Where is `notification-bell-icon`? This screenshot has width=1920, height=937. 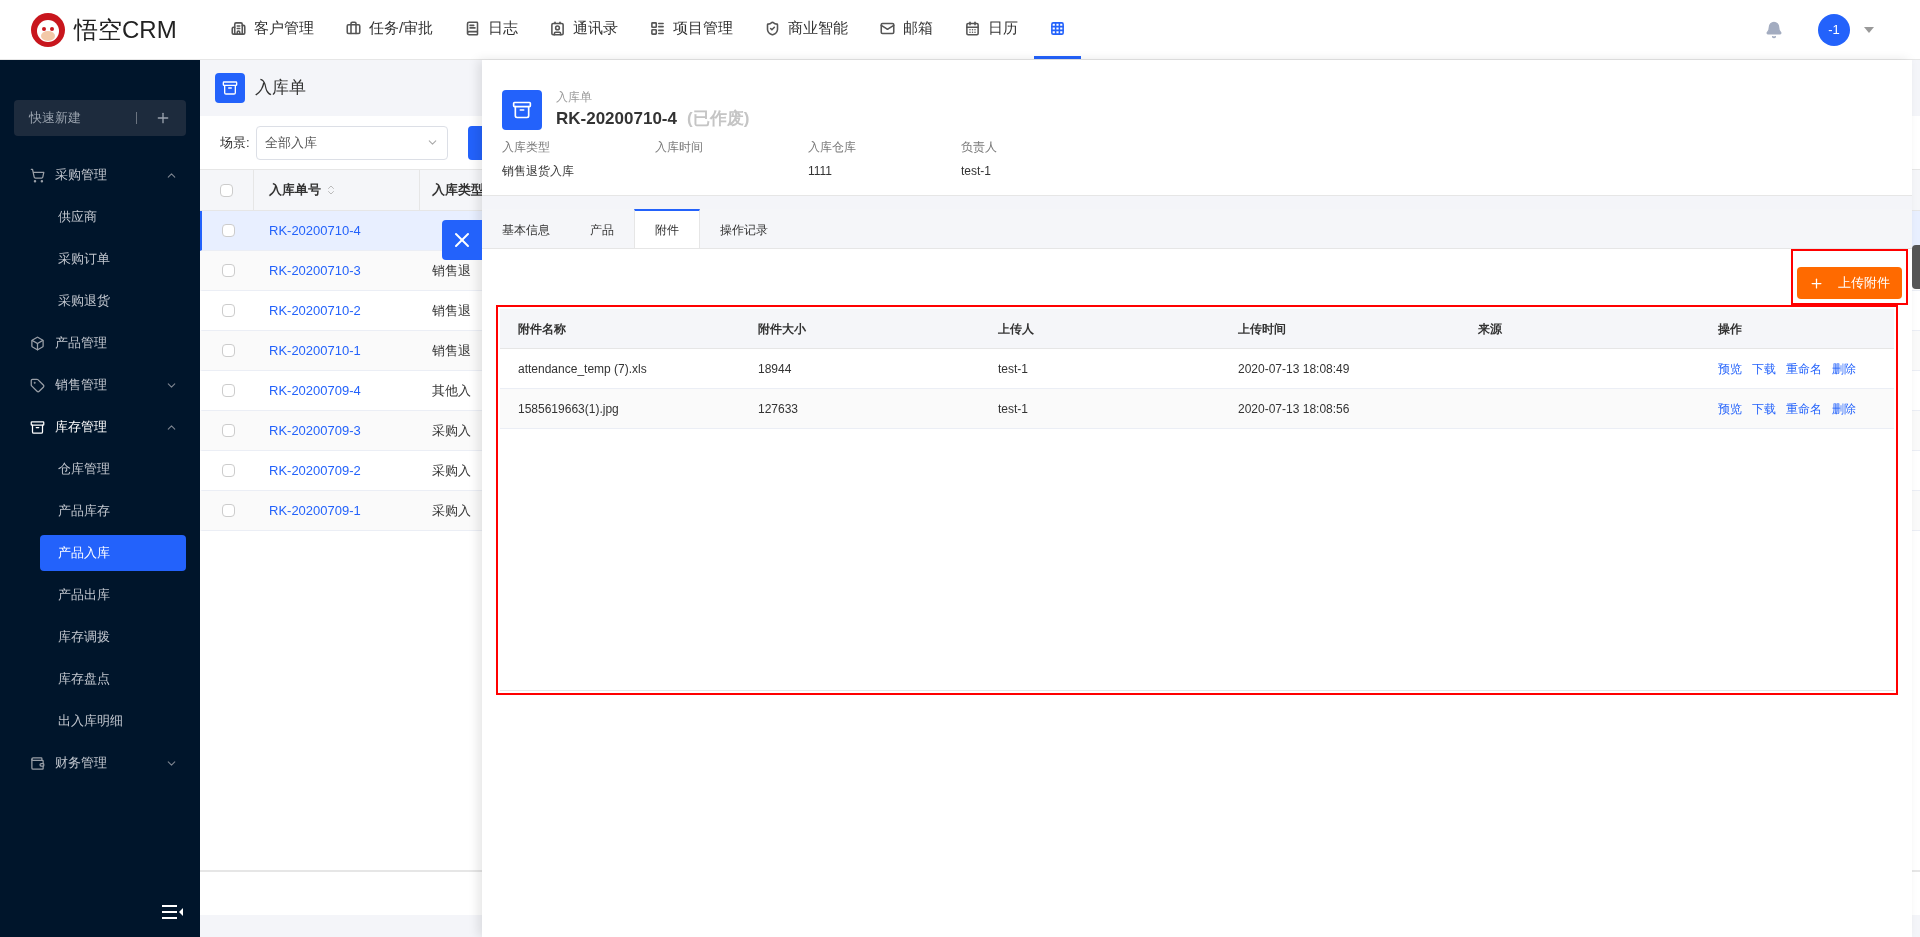 notification-bell-icon is located at coordinates (1774, 29).